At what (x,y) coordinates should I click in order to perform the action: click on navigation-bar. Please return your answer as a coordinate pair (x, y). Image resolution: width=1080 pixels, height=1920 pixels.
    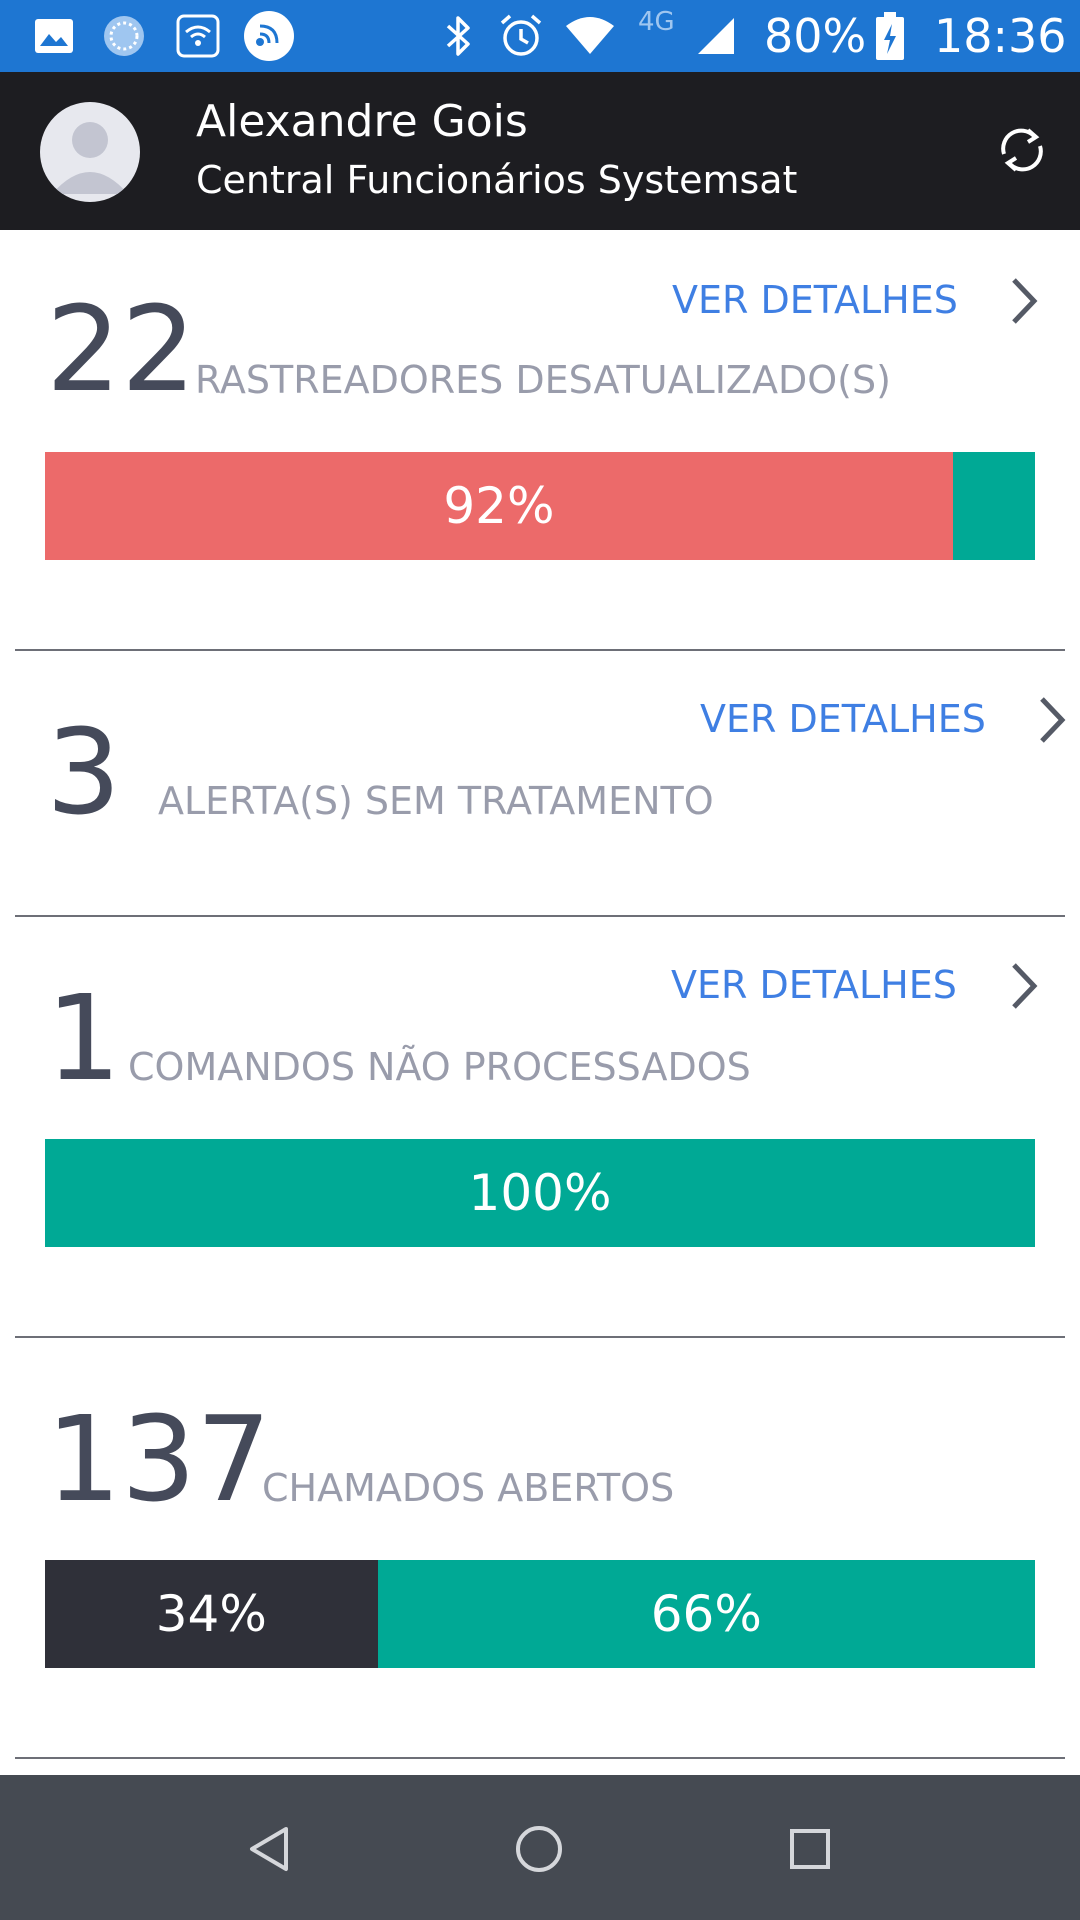
    Looking at the image, I should click on (540, 1847).